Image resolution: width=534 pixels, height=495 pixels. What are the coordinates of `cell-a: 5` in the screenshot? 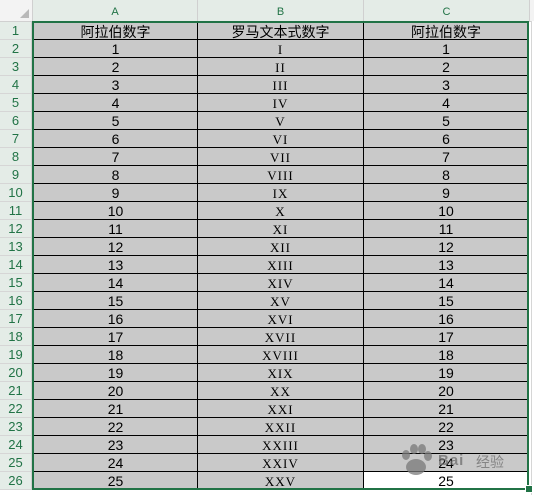 It's located at (115, 121).